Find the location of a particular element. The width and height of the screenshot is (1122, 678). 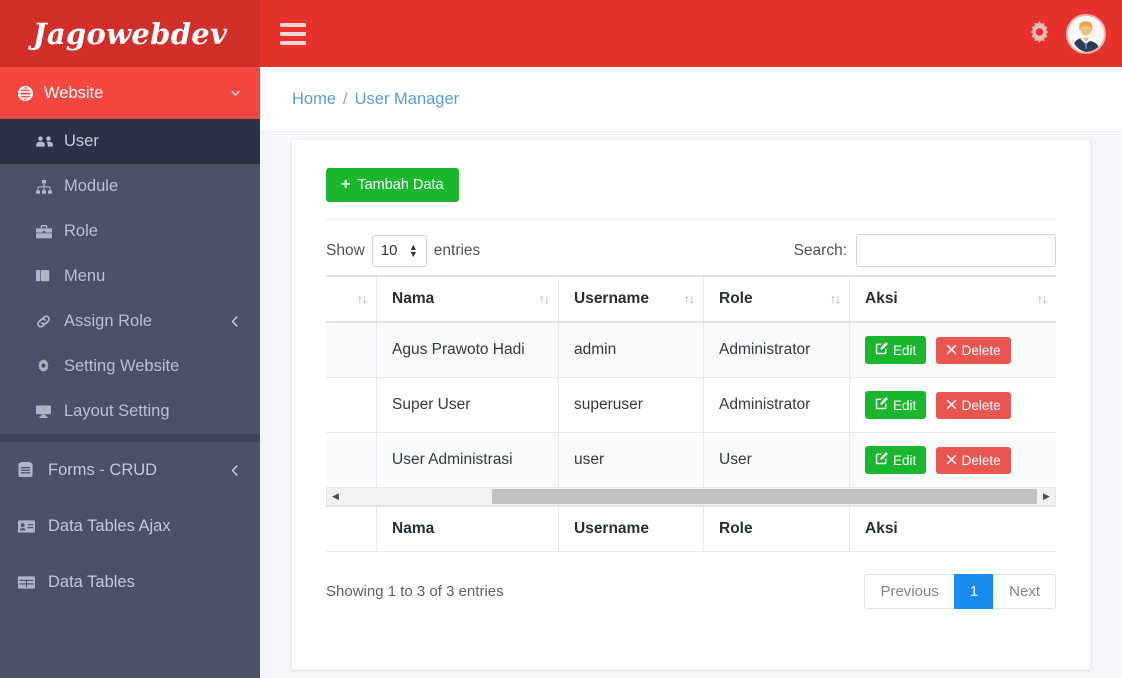

sidebar-item-setting-website: Setting Website is located at coordinates (130, 366).